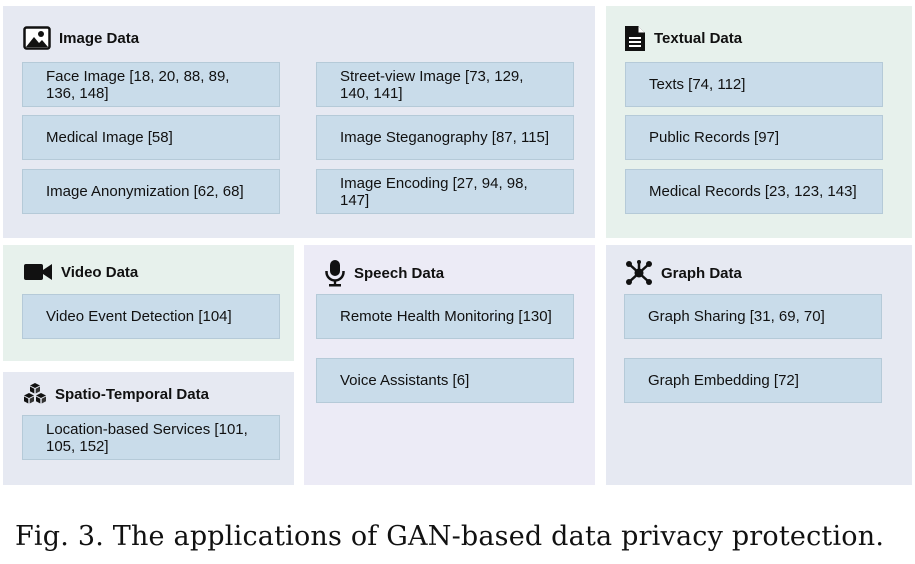 This screenshot has height=564, width=915. What do you see at coordinates (38, 272) in the screenshot?
I see `video-camera-icon` at bounding box center [38, 272].